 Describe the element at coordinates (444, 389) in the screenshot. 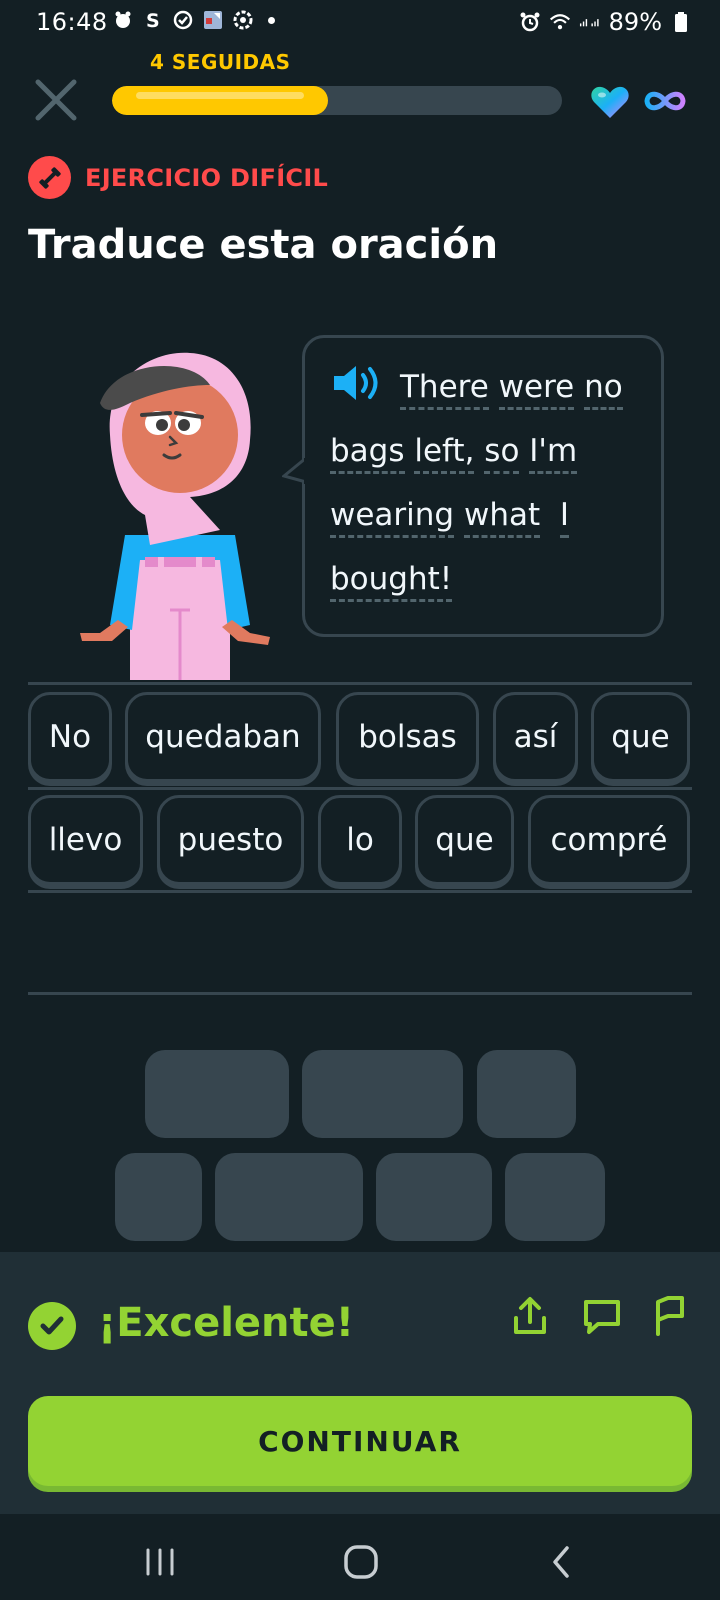

I see `prompt-word: There` at that location.